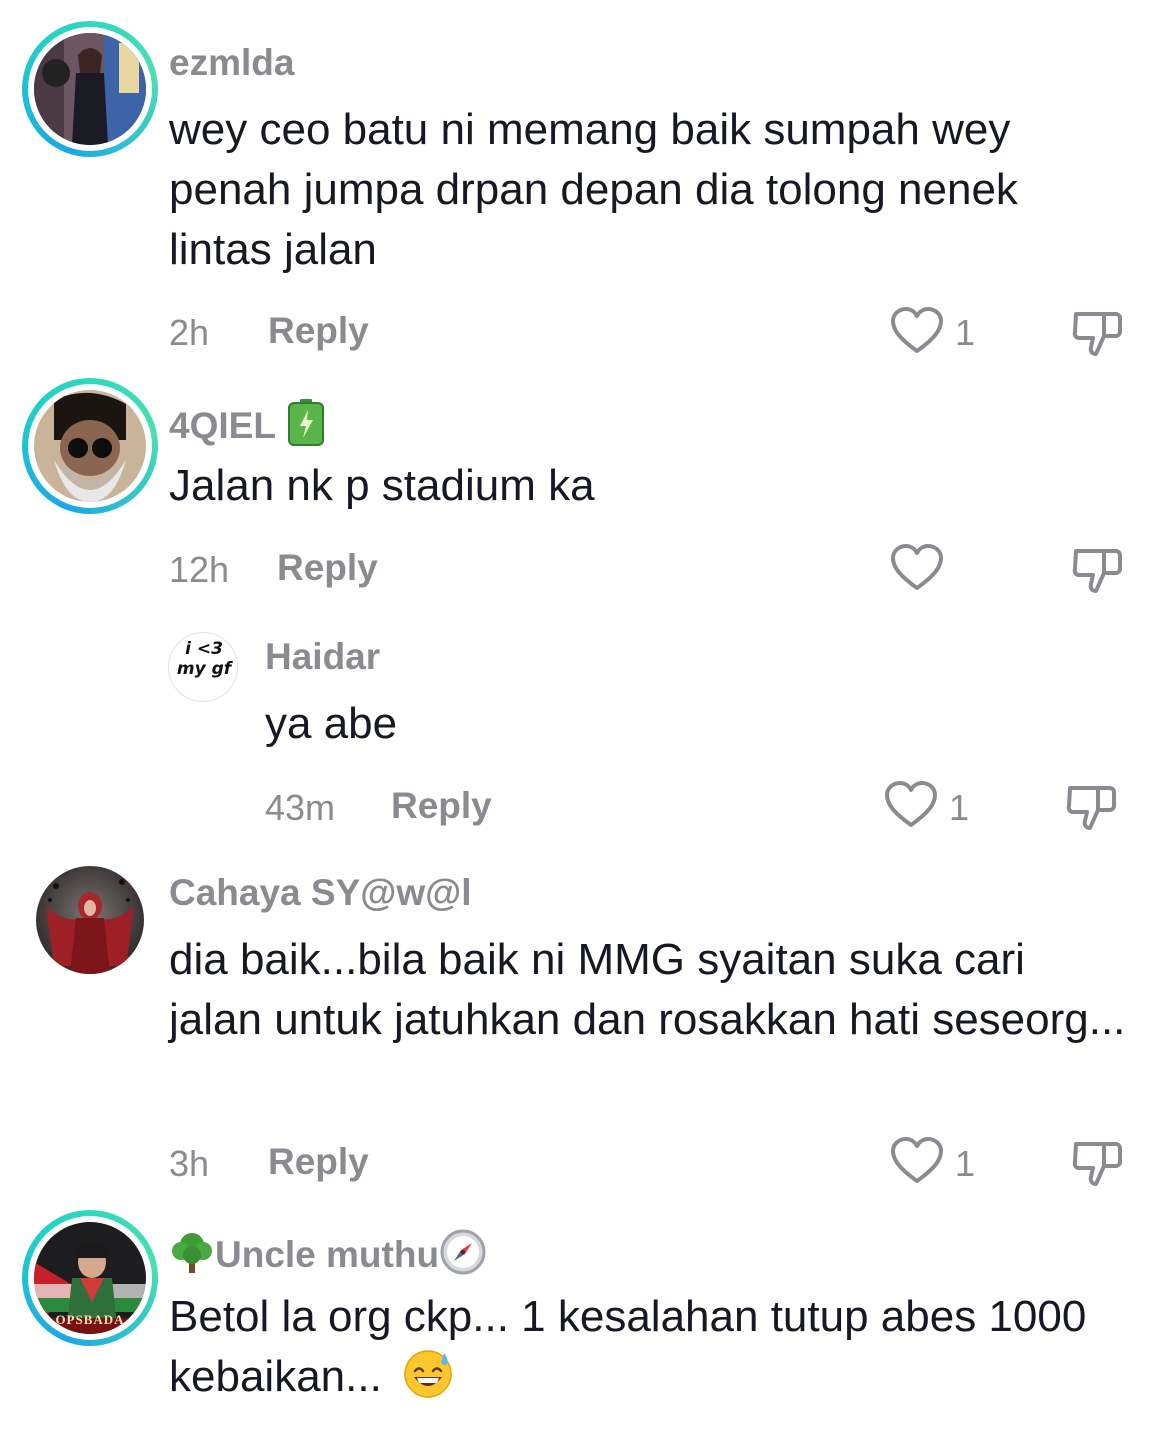 The width and height of the screenshot is (1169, 1433). I want to click on comment-username: ezmlda, so click(231, 63).